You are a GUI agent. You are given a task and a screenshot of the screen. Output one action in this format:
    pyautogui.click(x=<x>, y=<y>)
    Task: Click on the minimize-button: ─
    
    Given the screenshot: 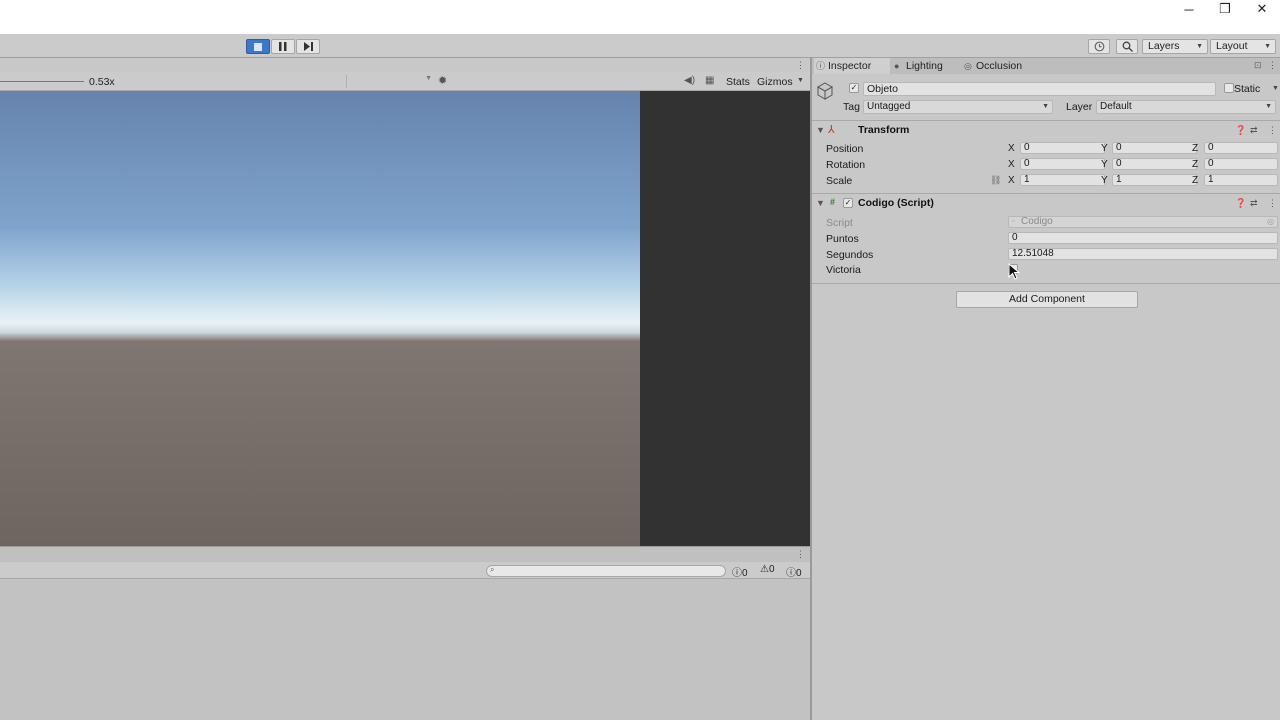 What is the action you would take?
    pyautogui.click(x=1189, y=9)
    